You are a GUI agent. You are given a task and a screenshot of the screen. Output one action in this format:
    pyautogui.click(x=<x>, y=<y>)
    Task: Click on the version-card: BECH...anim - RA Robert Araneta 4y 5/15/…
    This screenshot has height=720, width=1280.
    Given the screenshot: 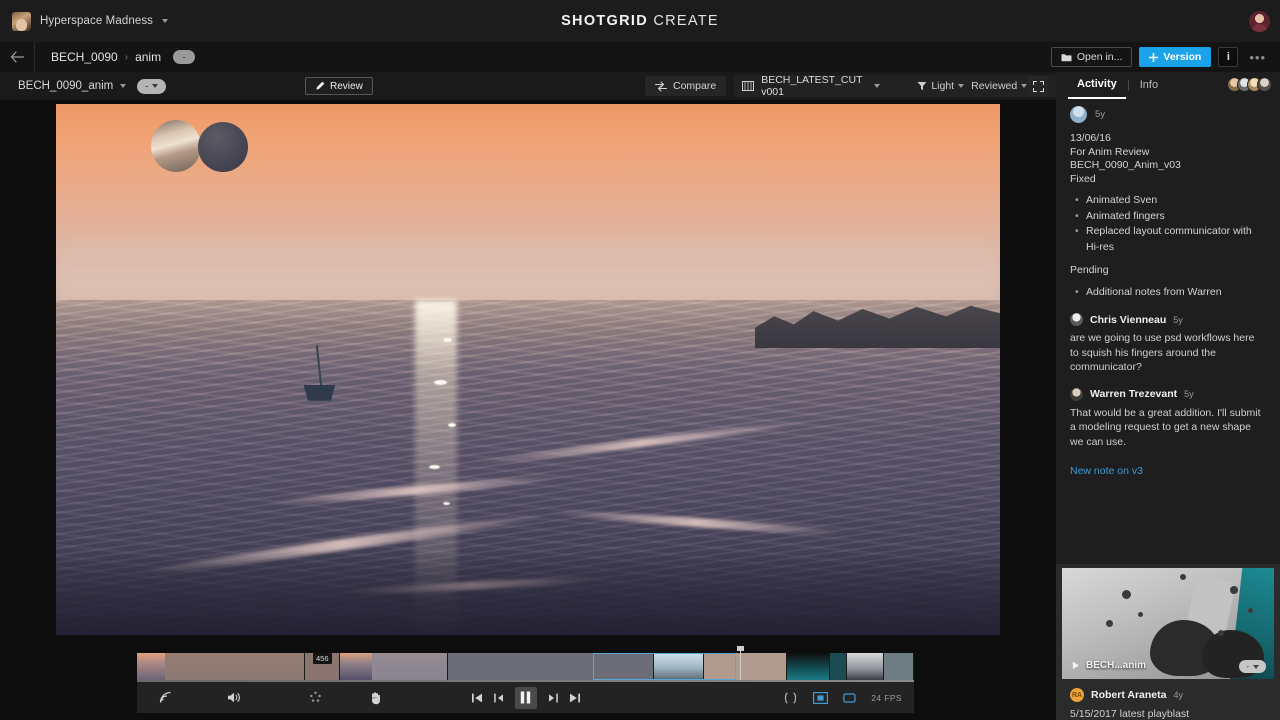 What is the action you would take?
    pyautogui.click(x=1168, y=642)
    